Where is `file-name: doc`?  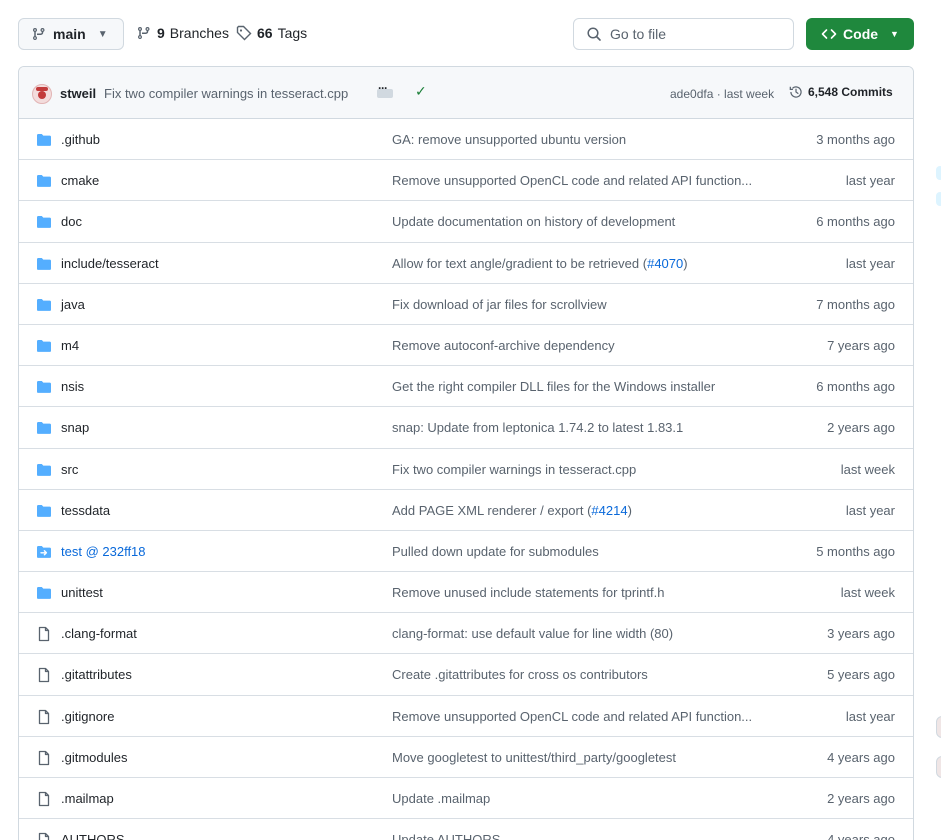
file-name: doc is located at coordinates (71, 221).